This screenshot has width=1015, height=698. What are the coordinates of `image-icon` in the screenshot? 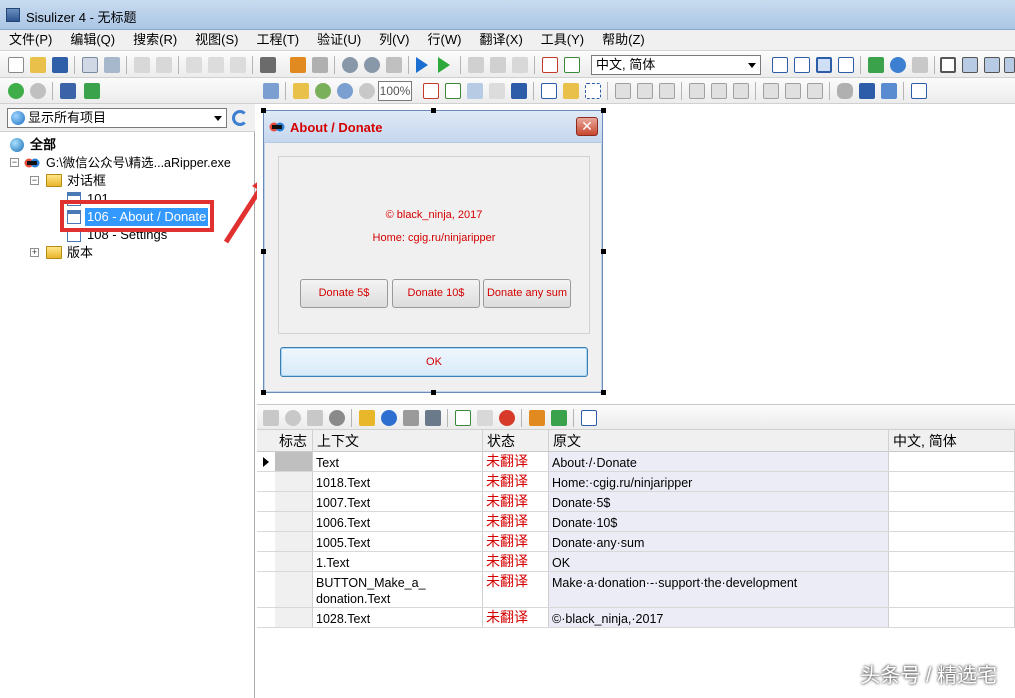 It's located at (571, 91).